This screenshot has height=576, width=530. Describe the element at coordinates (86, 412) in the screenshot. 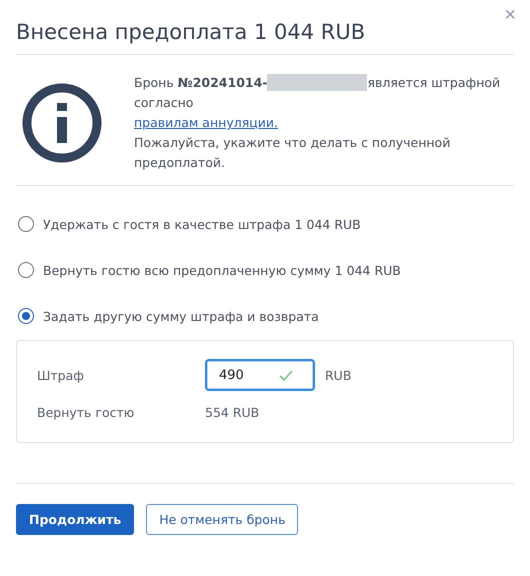

I see `refund-label: Вернуть гостю` at that location.